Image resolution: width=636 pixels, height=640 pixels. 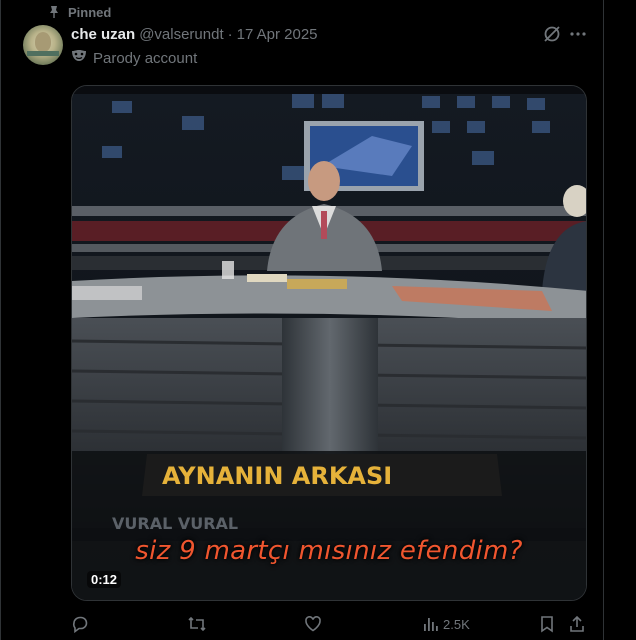 I want to click on reply-button, so click(x=80, y=624).